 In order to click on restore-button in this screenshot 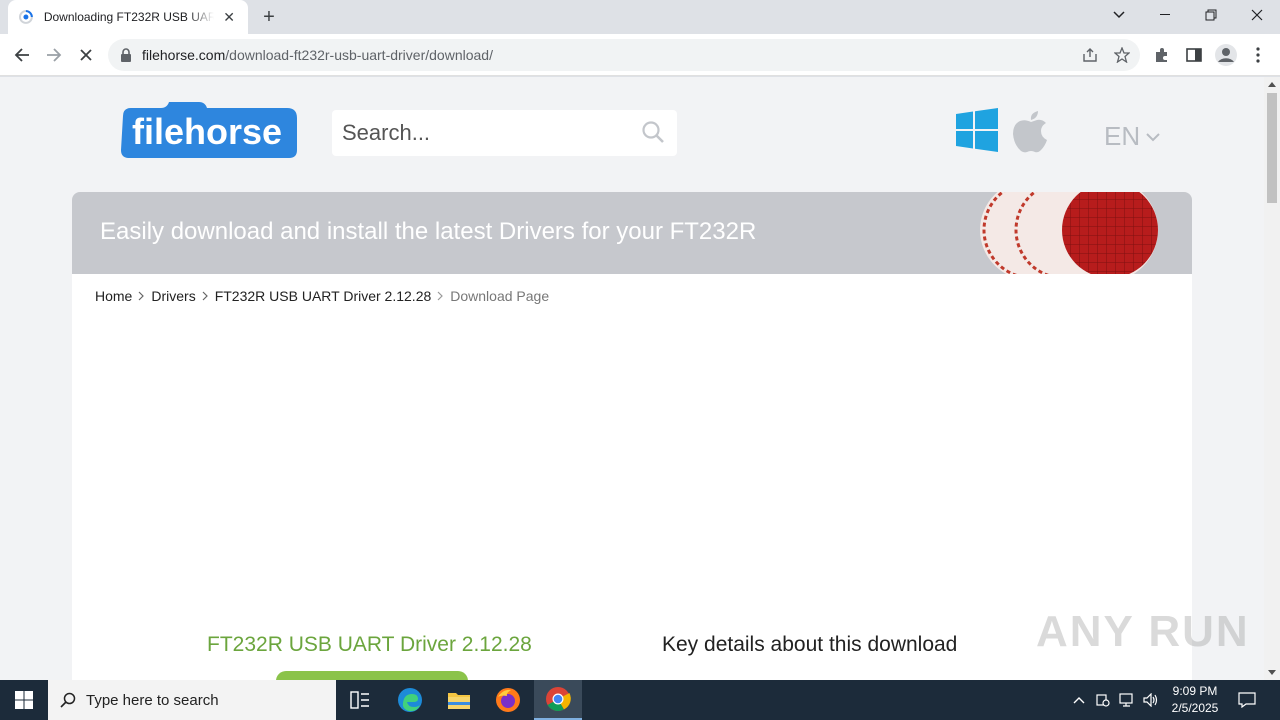, I will do `click(1211, 15)`.